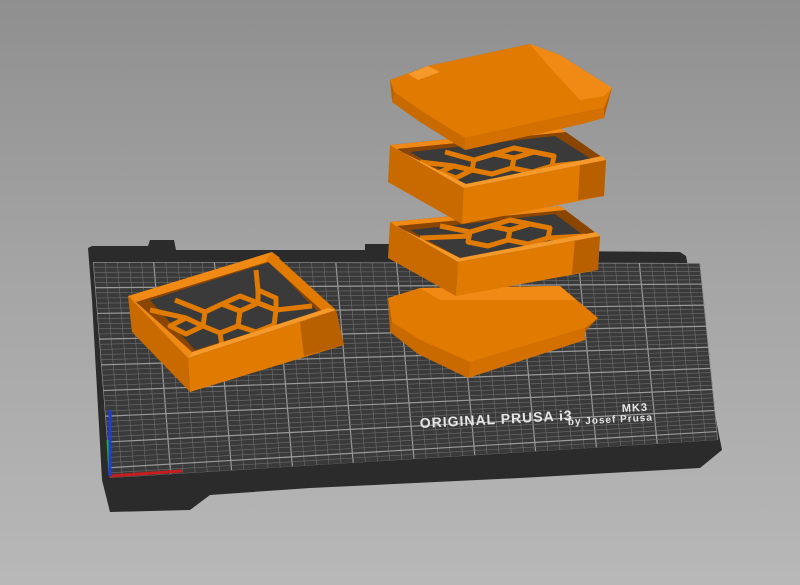 The width and height of the screenshot is (800, 585). What do you see at coordinates (501, 97) in the screenshot?
I see `lid-top` at bounding box center [501, 97].